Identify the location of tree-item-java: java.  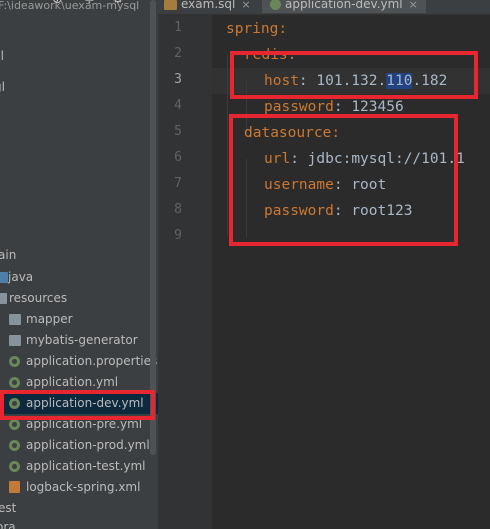
(79, 277).